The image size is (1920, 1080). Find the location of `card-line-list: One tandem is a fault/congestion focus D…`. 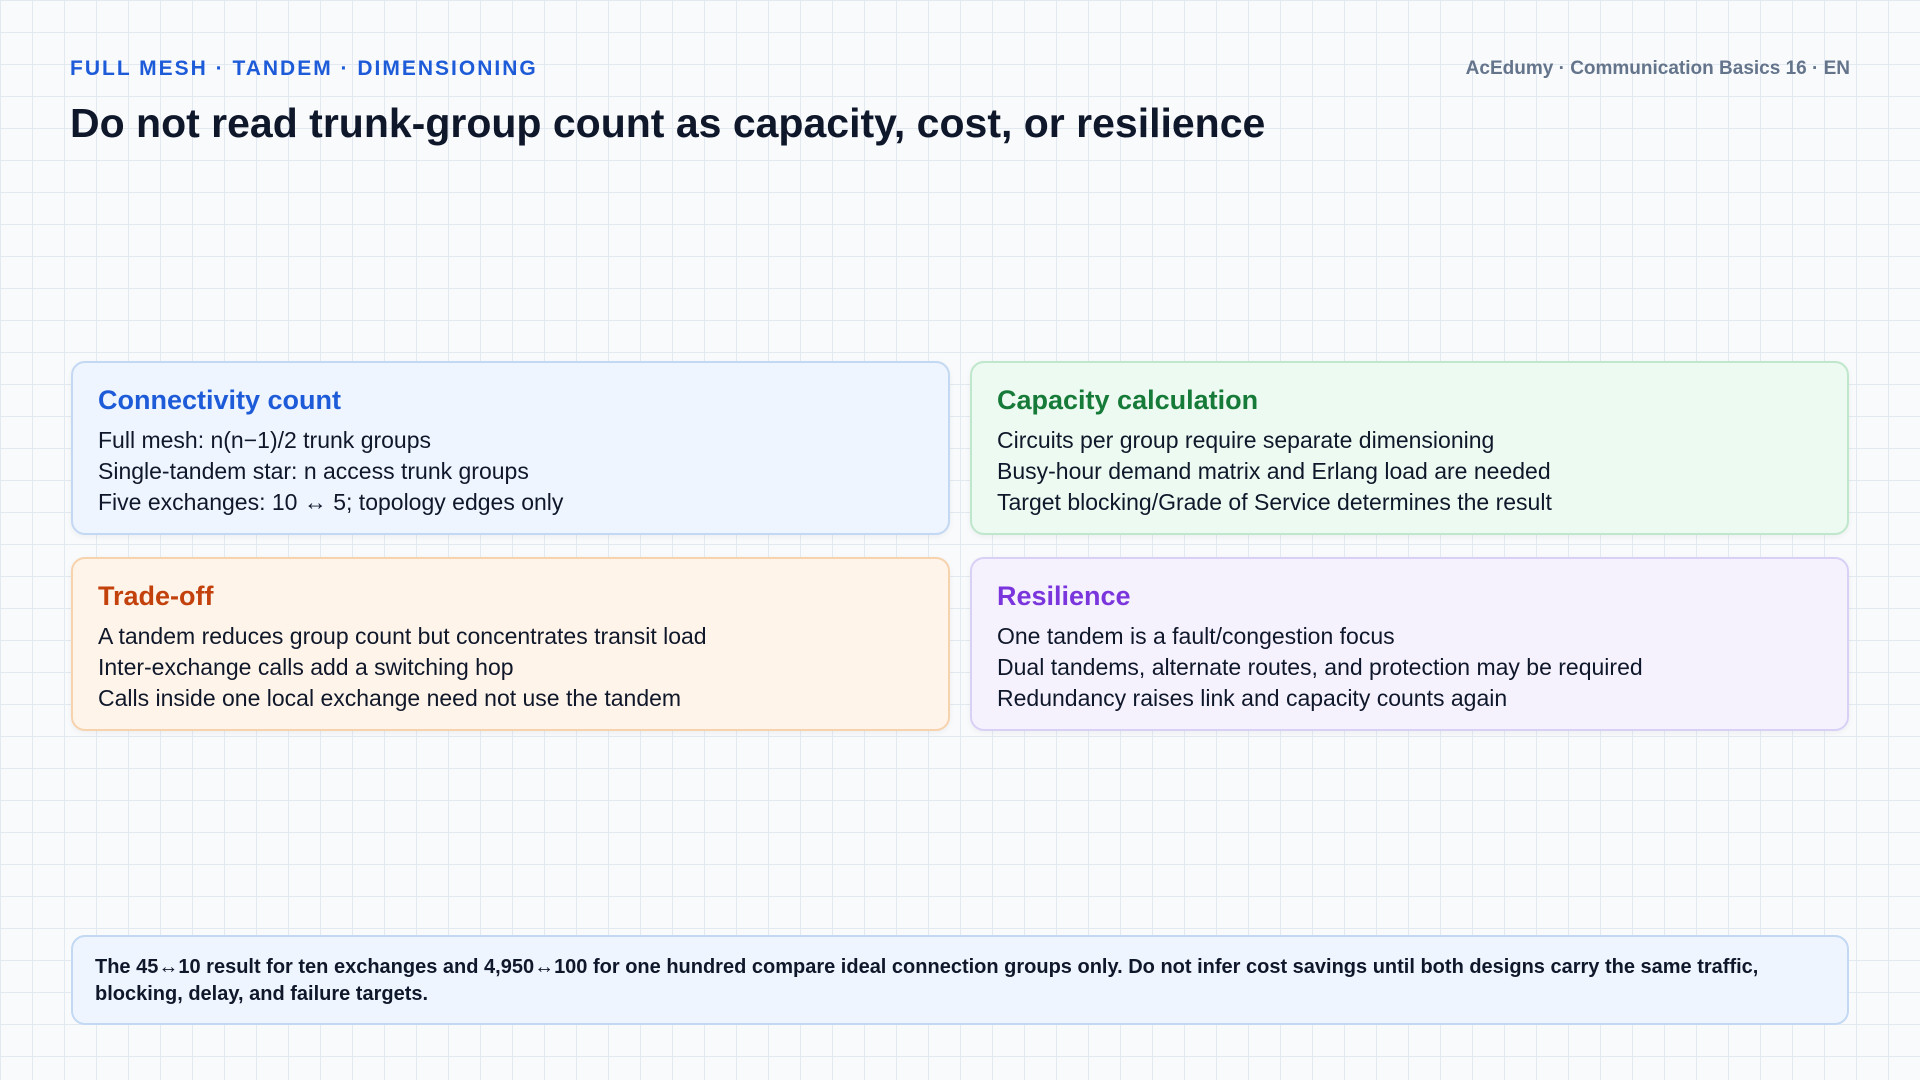

card-line-list: One tandem is a fault/congestion focus D… is located at coordinates (1410, 667).